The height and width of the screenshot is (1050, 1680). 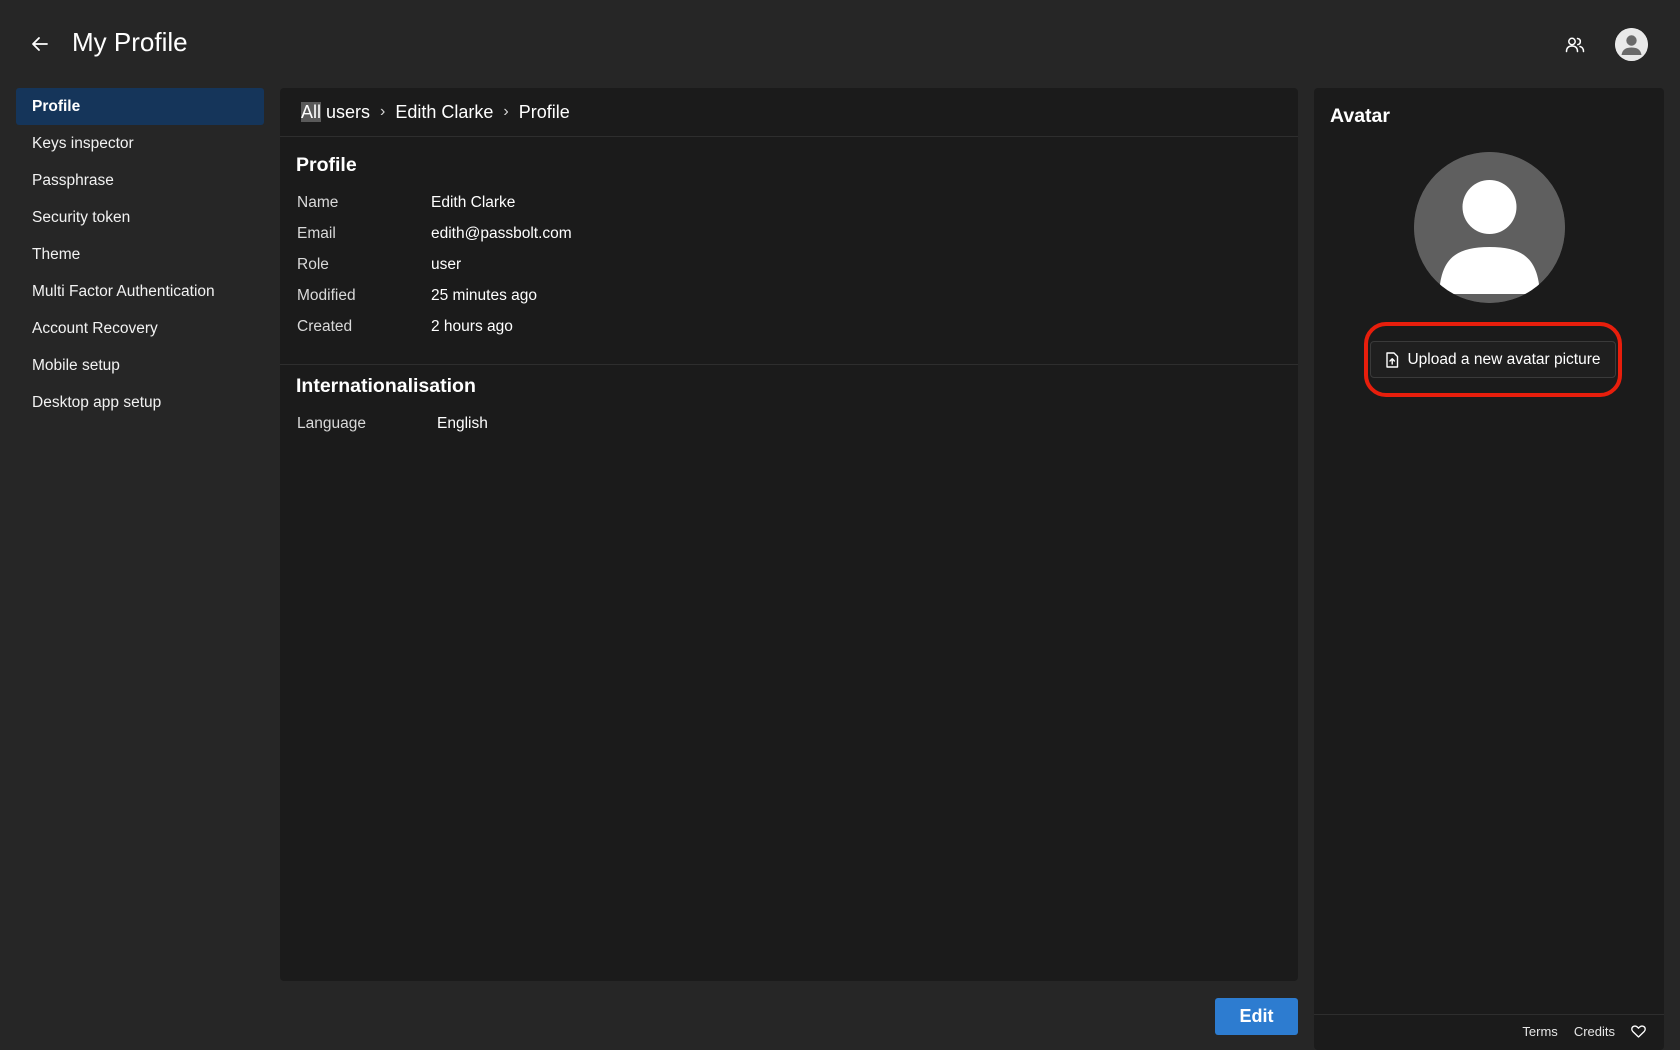 I want to click on internationalisation-section-title: Internationalisation, so click(x=386, y=386).